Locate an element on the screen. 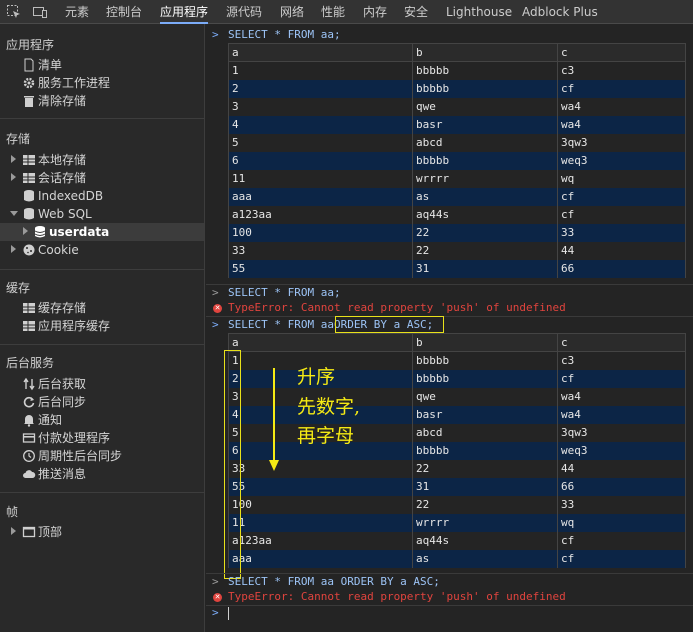  sidebar-item-manifest: 清单 is located at coordinates (102, 65).